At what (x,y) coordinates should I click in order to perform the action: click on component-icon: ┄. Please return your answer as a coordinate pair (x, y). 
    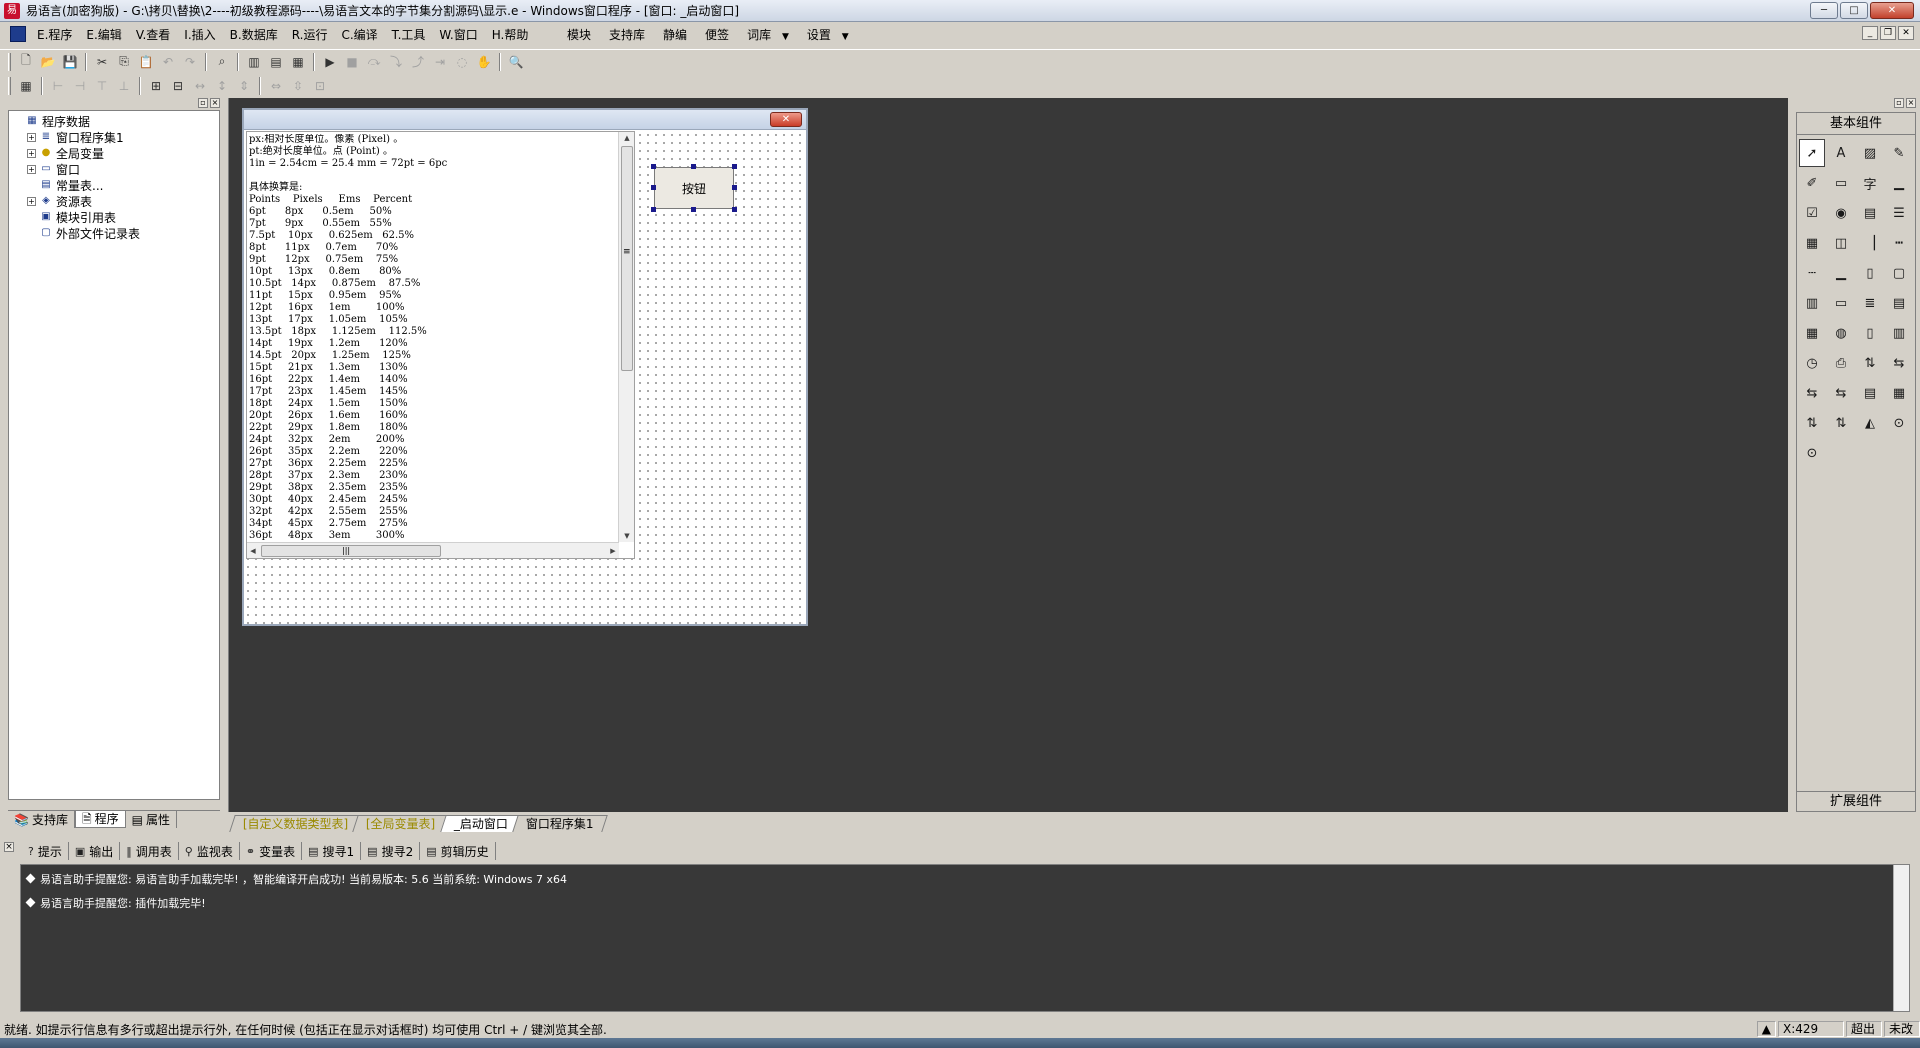
    Looking at the image, I should click on (1812, 273).